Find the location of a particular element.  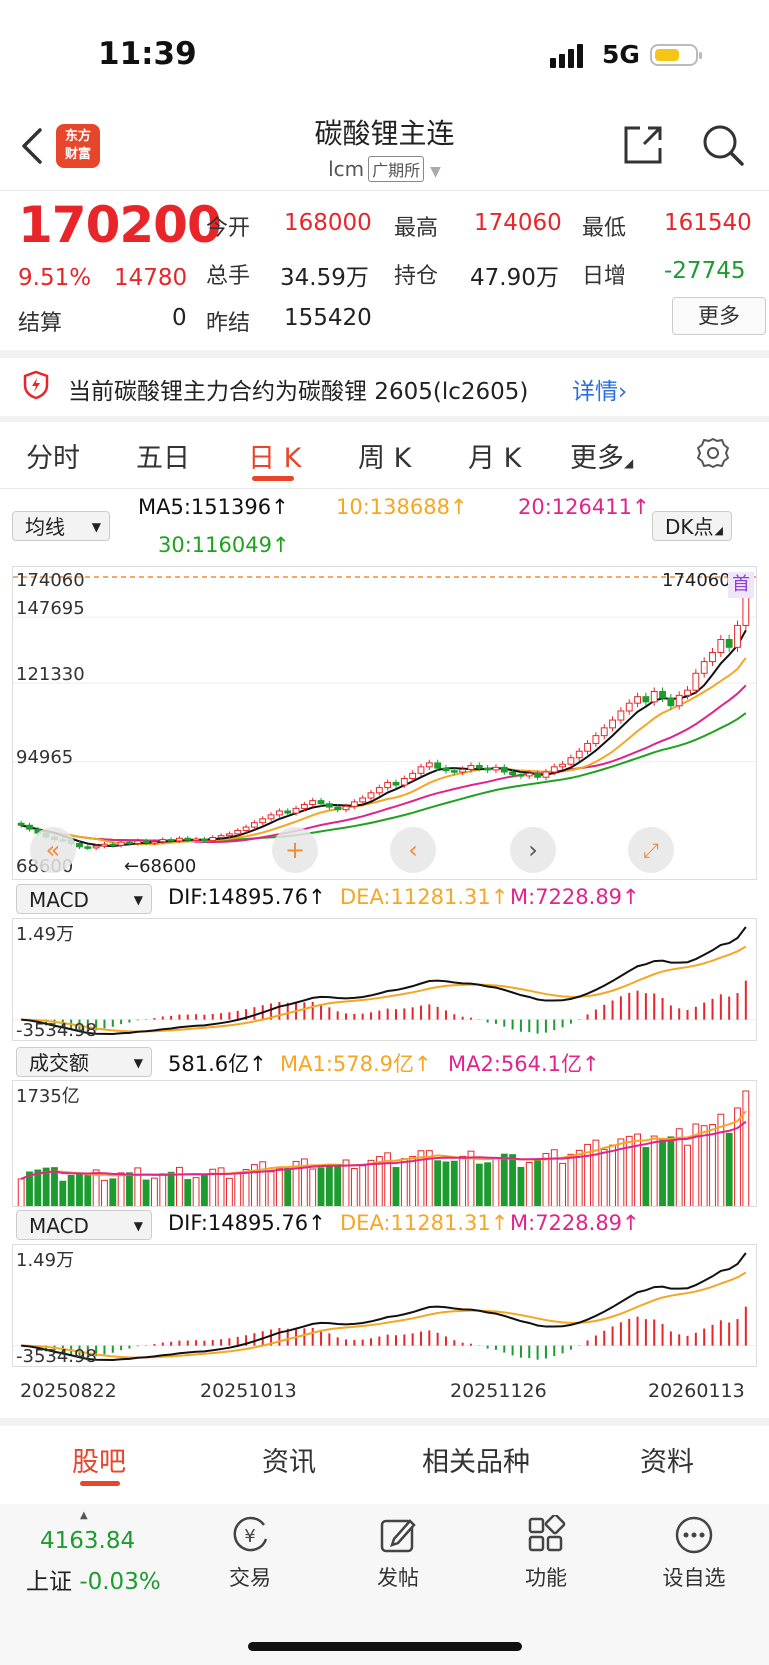

signal-icon is located at coordinates (566, 56).